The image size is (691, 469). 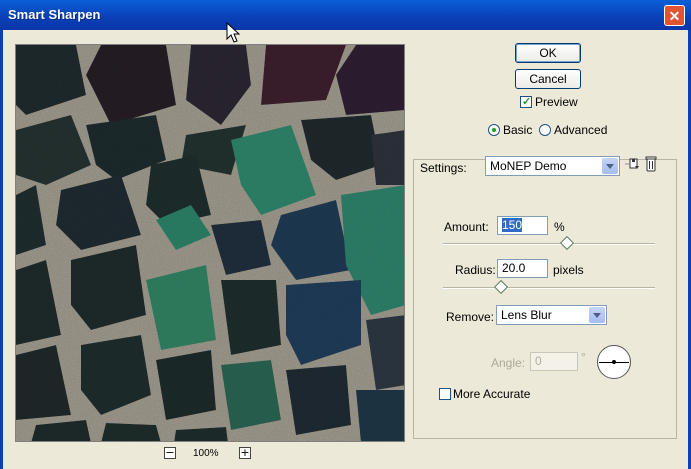 I want to click on zoom-in-button: +, so click(x=245, y=453).